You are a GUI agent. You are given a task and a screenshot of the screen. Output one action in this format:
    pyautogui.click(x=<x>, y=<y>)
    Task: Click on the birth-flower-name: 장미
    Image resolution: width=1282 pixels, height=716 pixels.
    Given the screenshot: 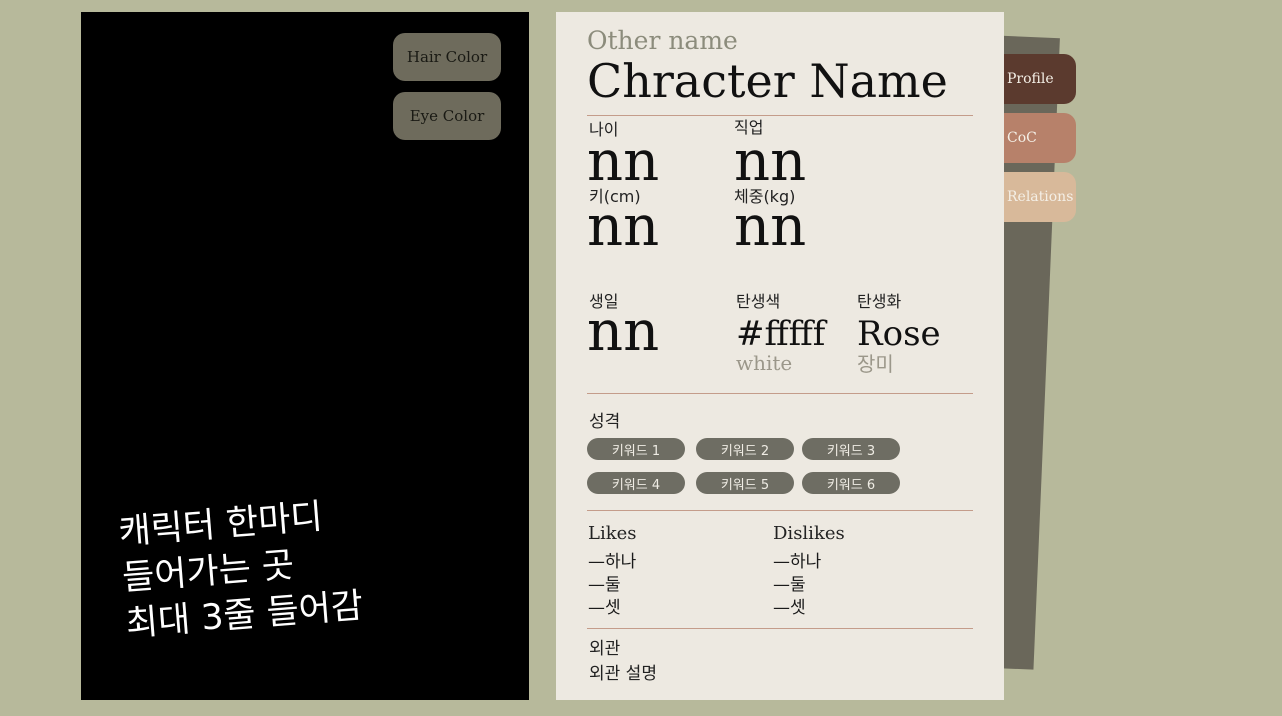 What is the action you would take?
    pyautogui.click(x=875, y=364)
    